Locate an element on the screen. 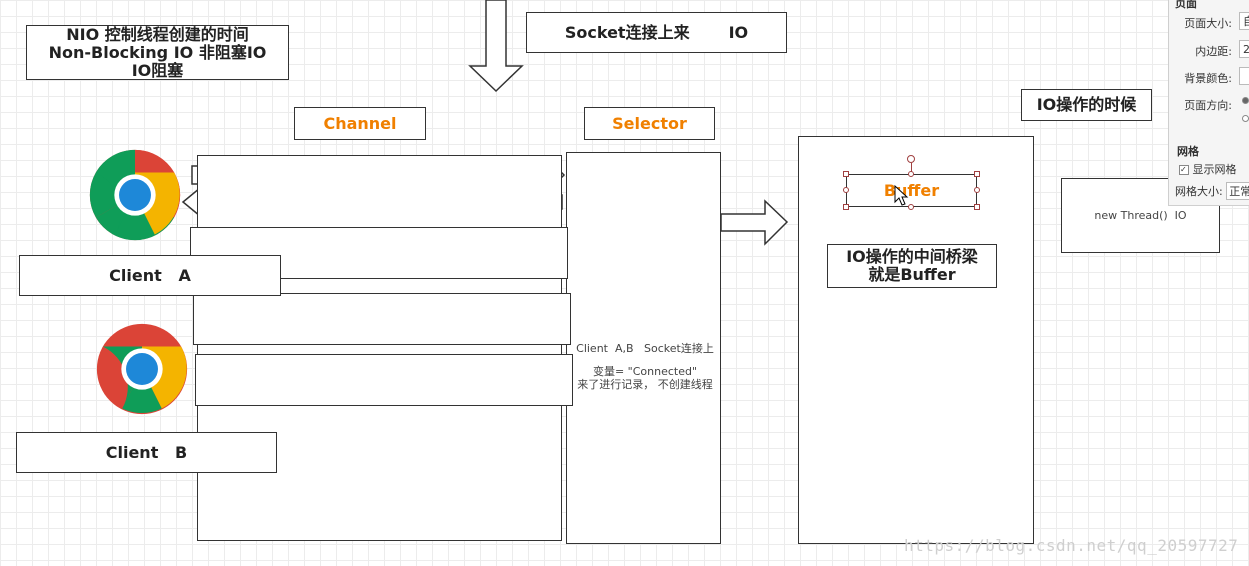 This screenshot has width=1249, height=566. bg-color-label: 背景颜色: is located at coordinates (1208, 78).